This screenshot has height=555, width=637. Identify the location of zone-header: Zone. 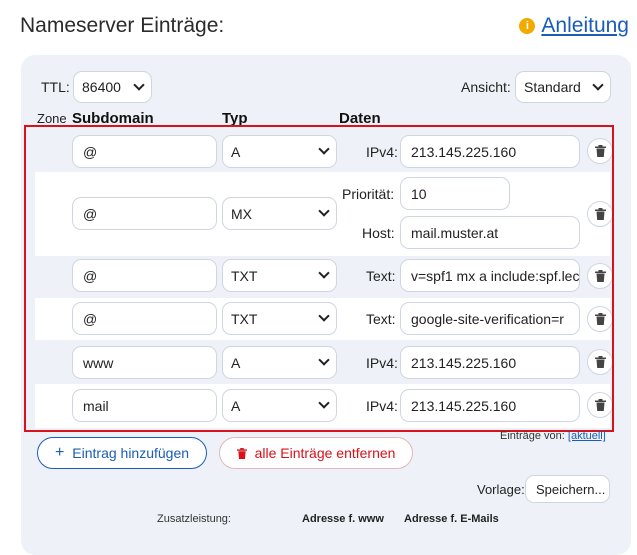
(52, 118).